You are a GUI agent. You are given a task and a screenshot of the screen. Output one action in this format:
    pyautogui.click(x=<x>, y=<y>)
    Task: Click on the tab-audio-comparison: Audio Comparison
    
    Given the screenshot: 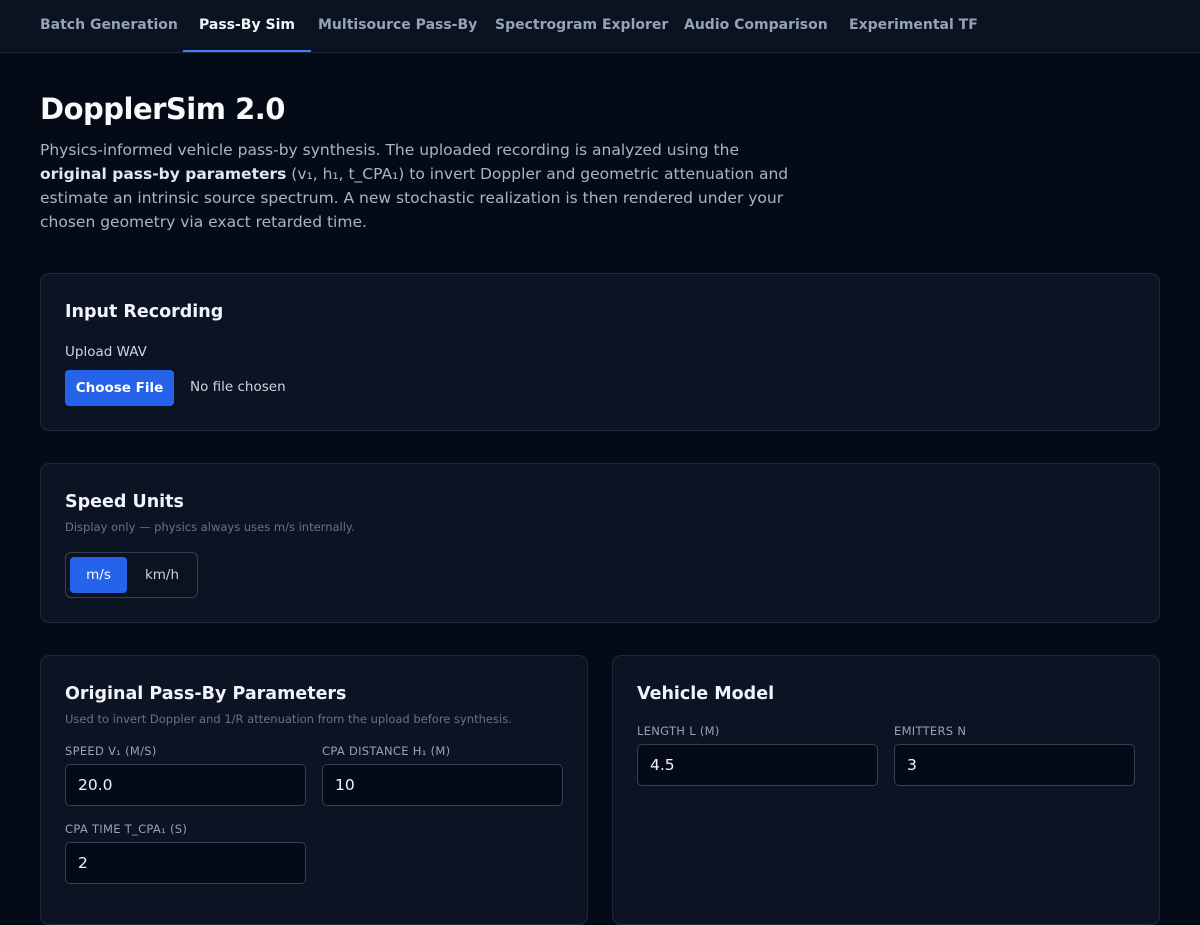 What is the action you would take?
    pyautogui.click(x=756, y=26)
    